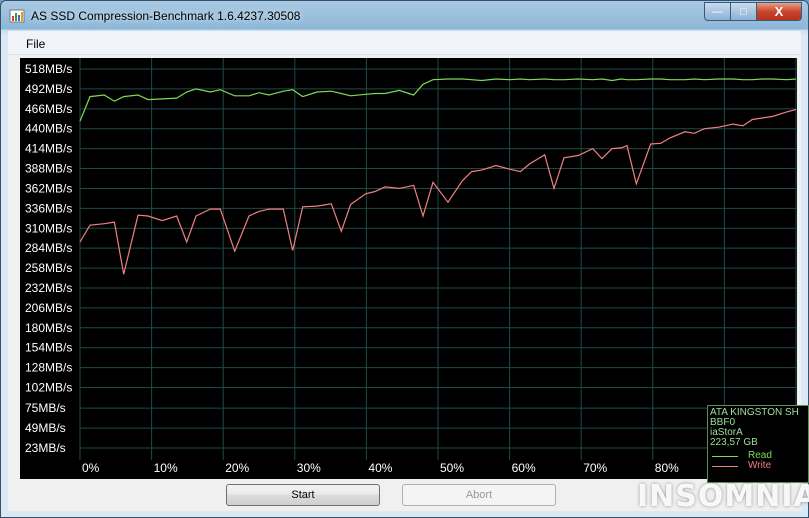 The height and width of the screenshot is (518, 809). What do you see at coordinates (723, 496) in the screenshot?
I see `watermark-logo: INSOMNIA` at bounding box center [723, 496].